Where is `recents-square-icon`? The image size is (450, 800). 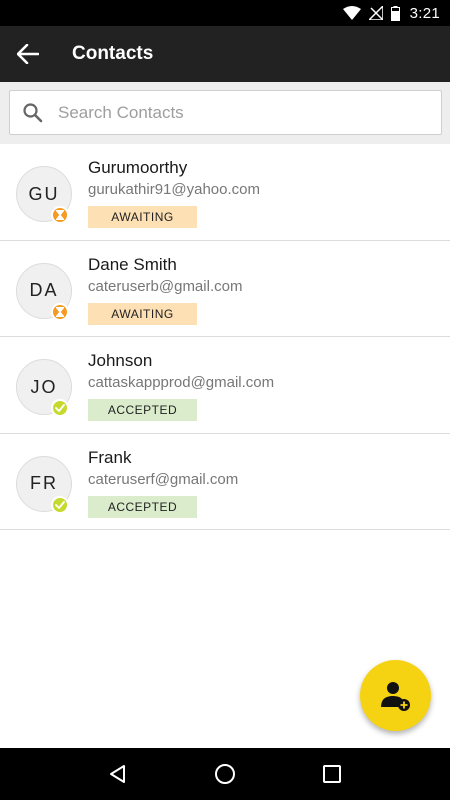
recents-square-icon is located at coordinates (332, 774).